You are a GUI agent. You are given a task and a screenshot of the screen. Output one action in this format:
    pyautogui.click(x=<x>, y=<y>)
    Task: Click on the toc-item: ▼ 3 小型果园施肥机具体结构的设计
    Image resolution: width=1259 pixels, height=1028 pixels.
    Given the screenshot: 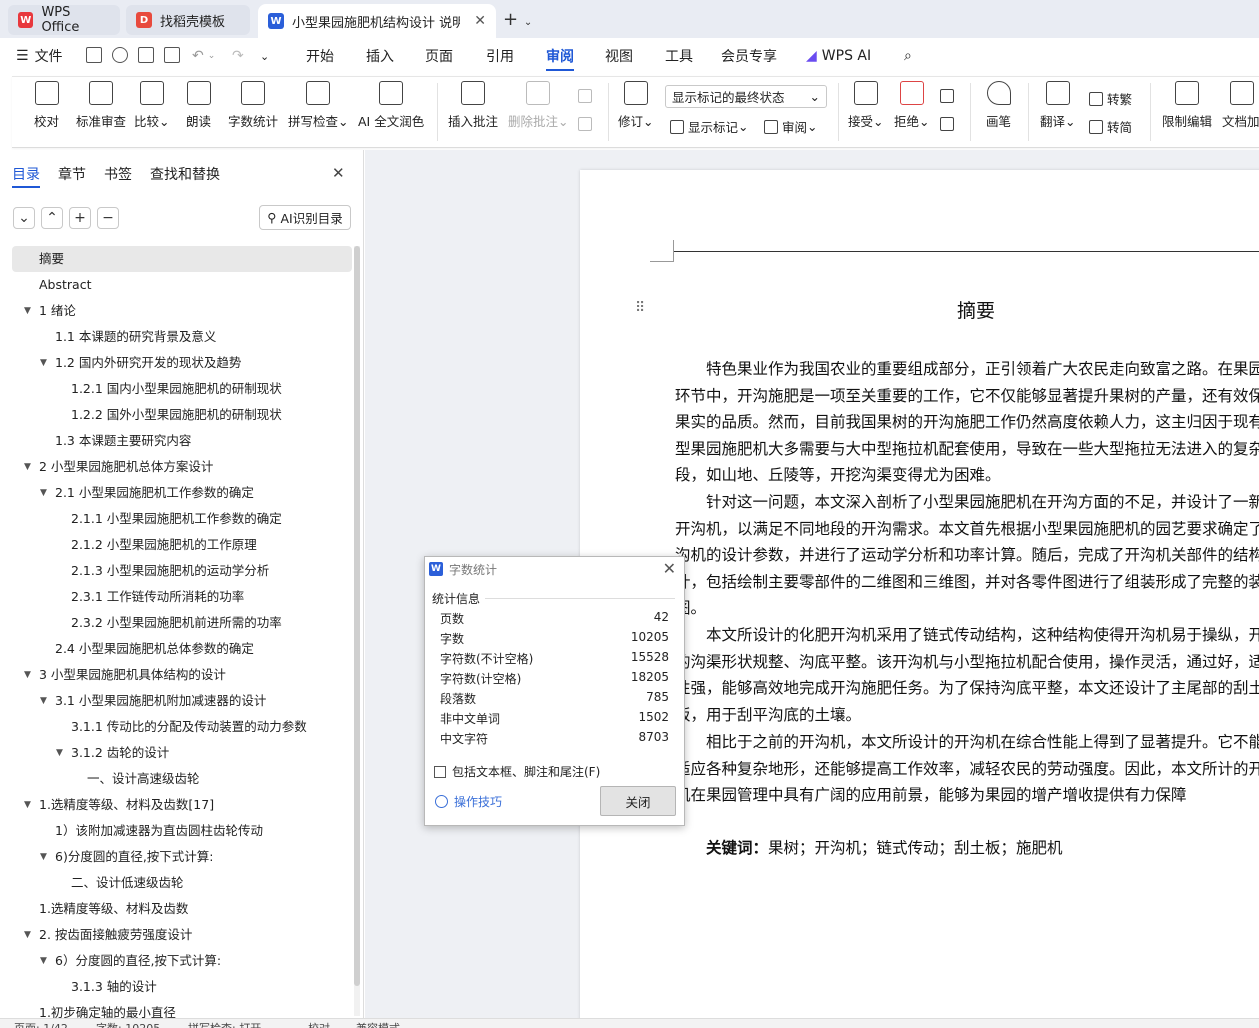 What is the action you would take?
    pyautogui.click(x=182, y=675)
    